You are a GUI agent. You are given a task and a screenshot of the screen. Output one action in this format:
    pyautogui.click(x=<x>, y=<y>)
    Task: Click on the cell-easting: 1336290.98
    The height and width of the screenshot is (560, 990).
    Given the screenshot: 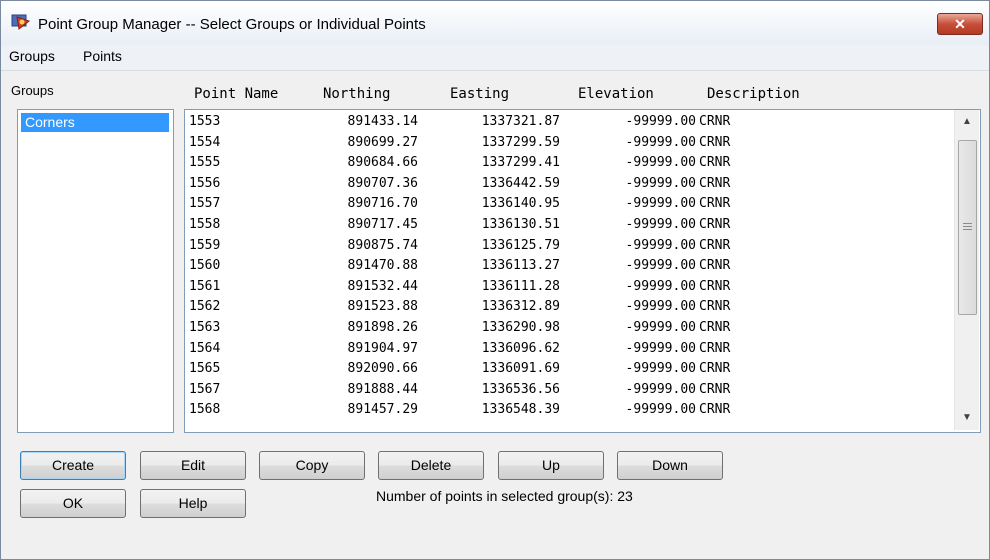 What is the action you would take?
    pyautogui.click(x=520, y=327)
    